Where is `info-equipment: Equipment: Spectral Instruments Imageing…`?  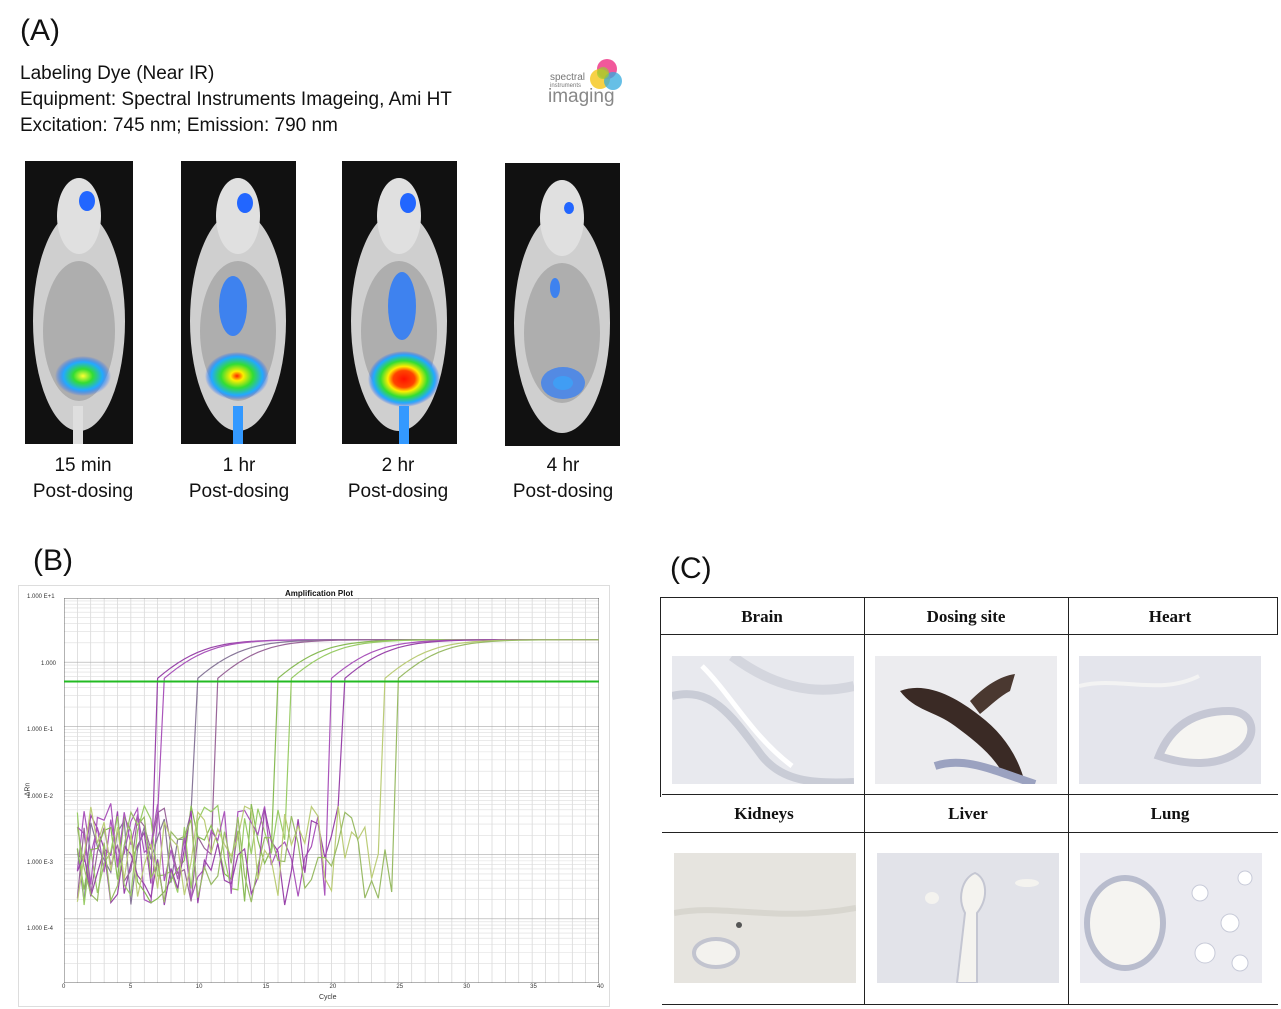
info-equipment: Equipment: Spectral Instruments Imageing… is located at coordinates (236, 99).